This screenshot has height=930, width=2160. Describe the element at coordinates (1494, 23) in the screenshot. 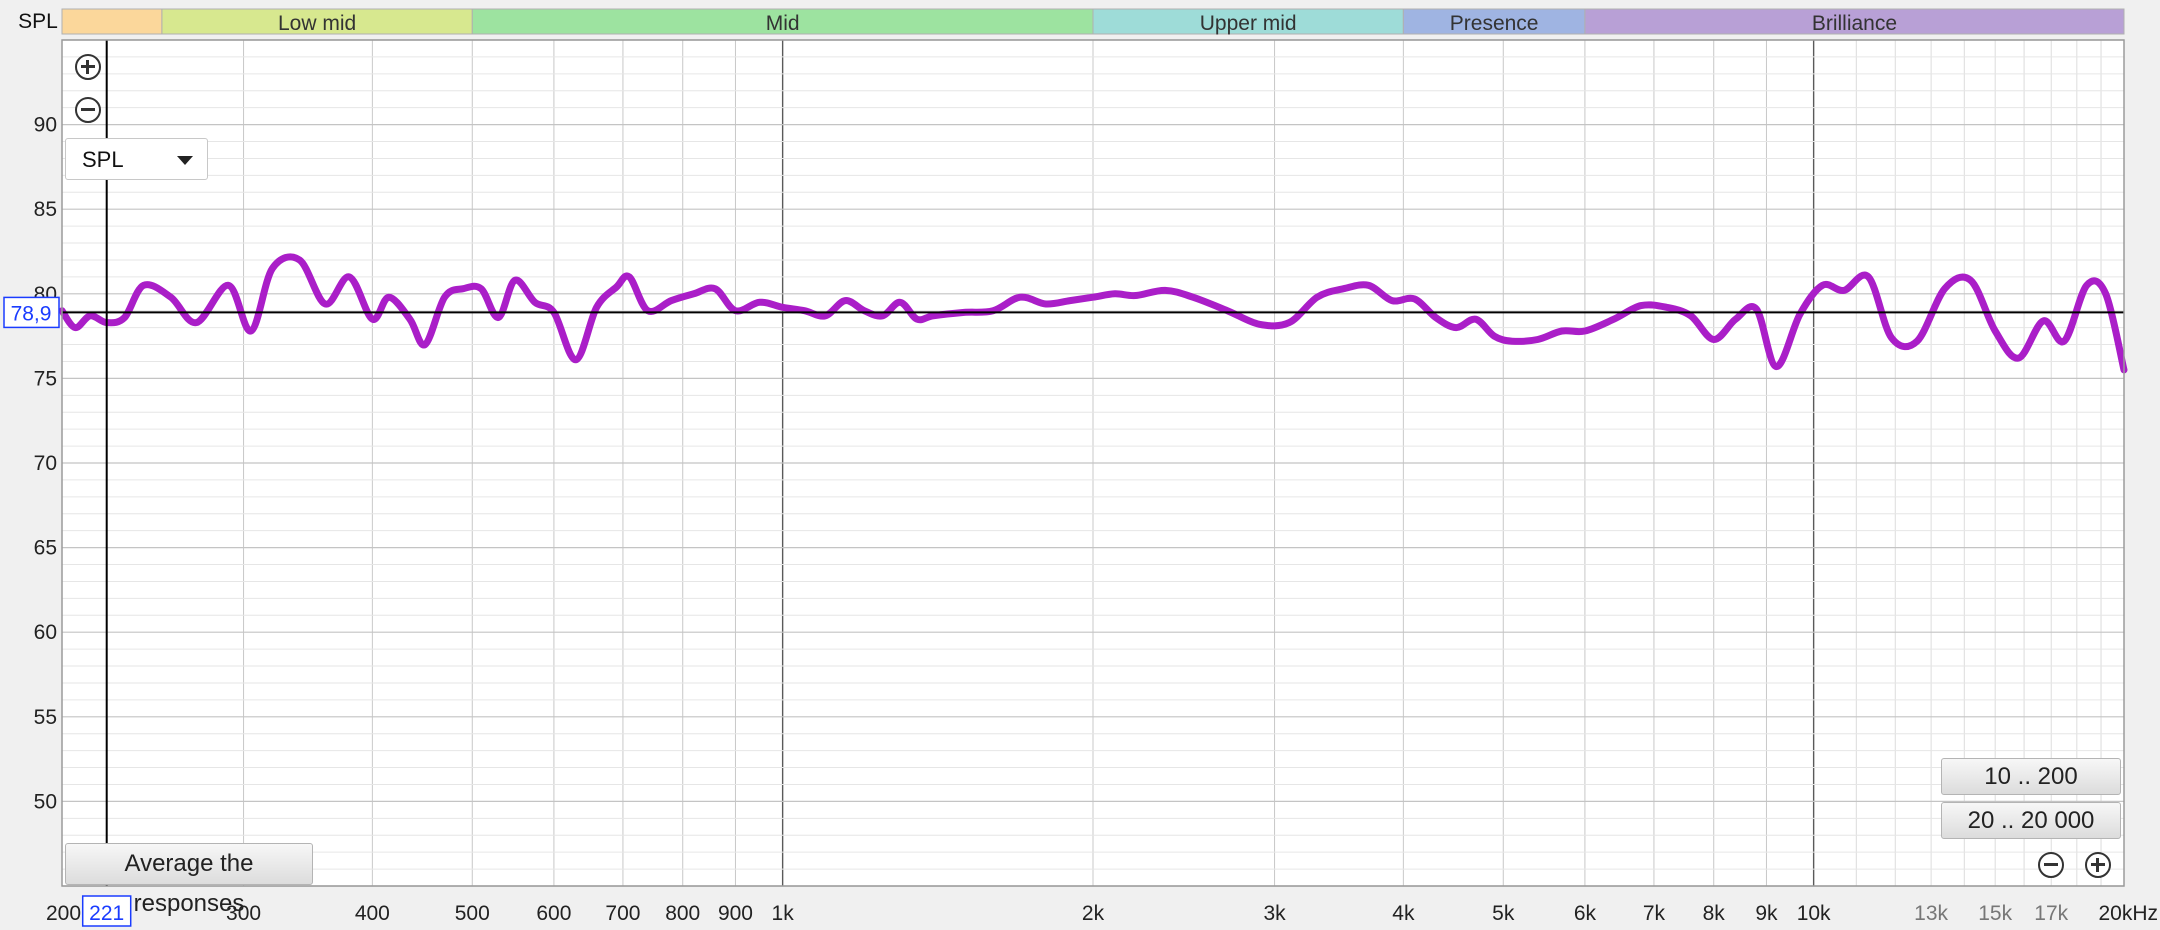

I see `band-label: Presence` at that location.